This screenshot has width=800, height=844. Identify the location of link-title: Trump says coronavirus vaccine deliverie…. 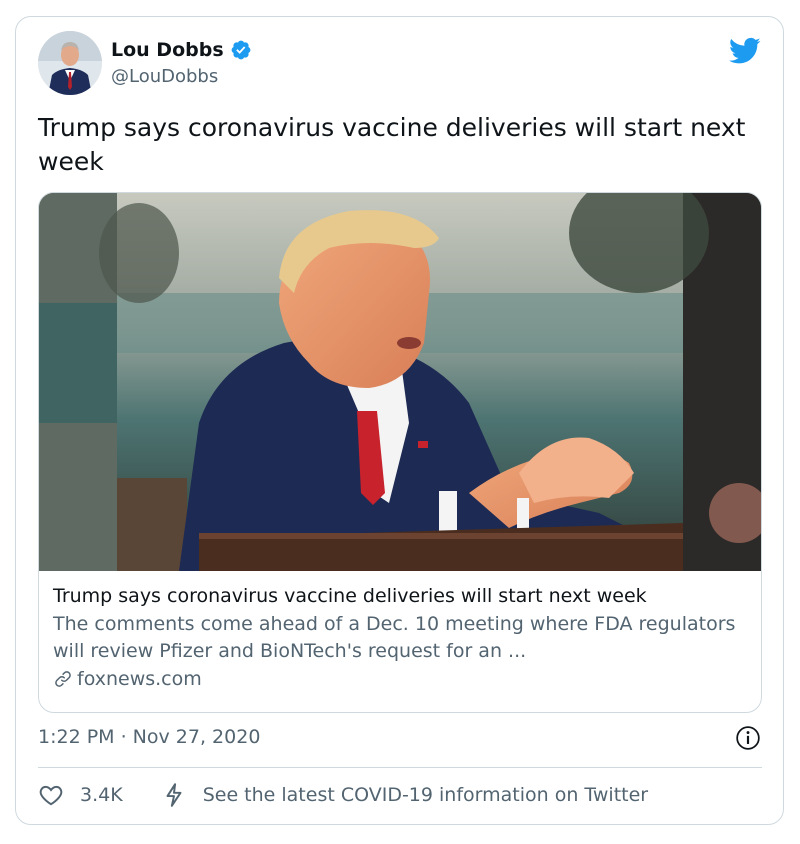
(400, 596).